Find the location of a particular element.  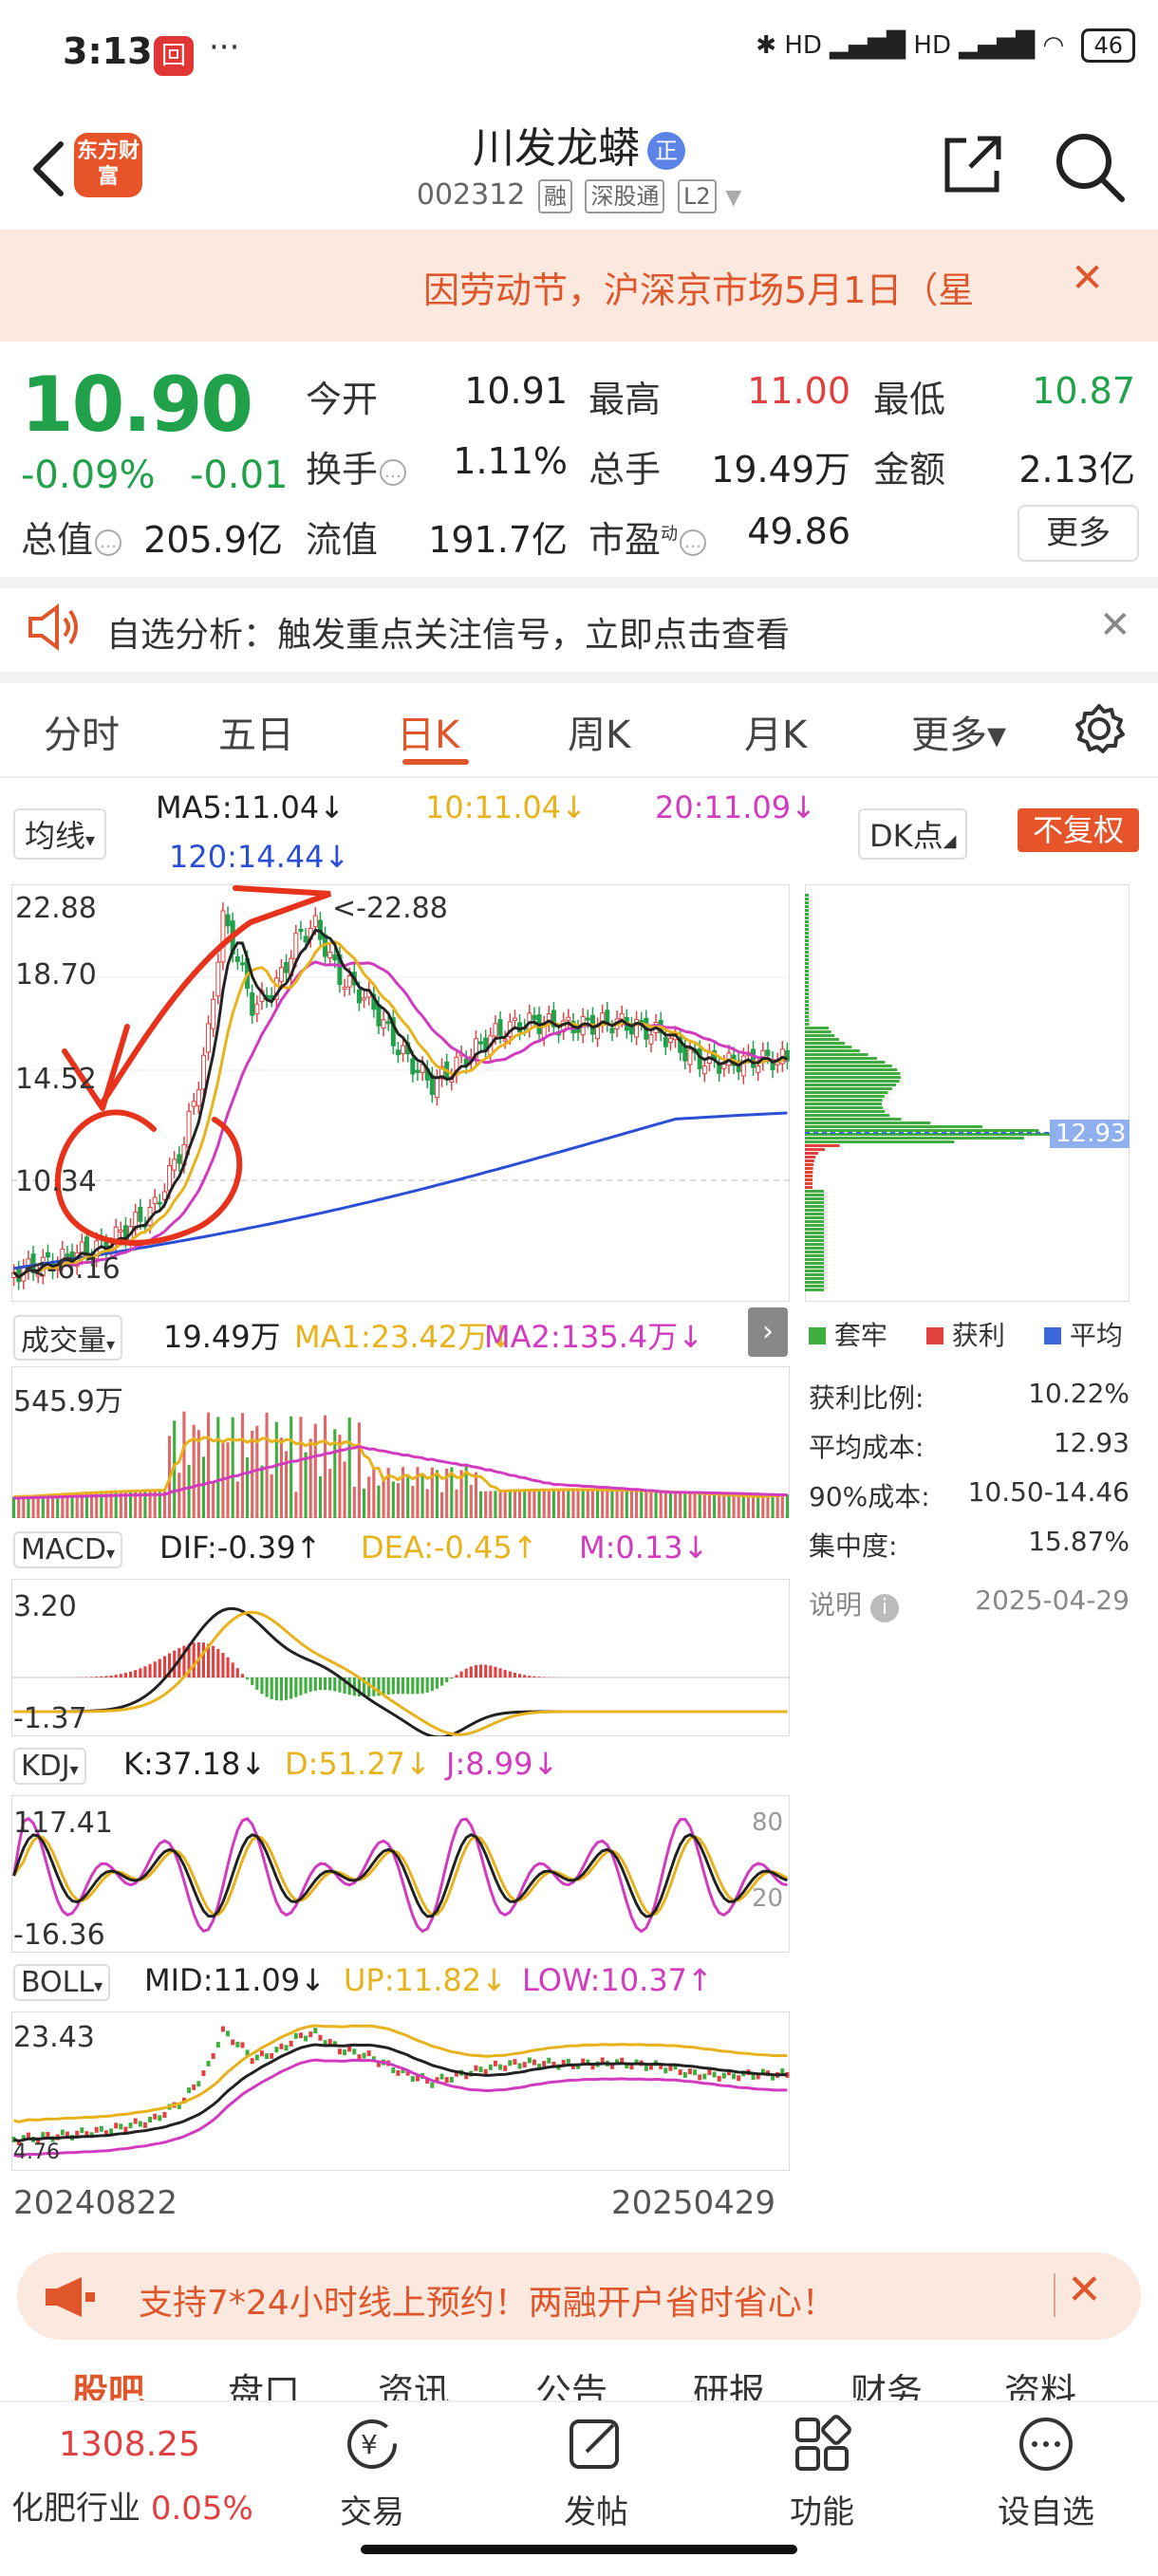

y-tick: 22.88 is located at coordinates (56, 908).